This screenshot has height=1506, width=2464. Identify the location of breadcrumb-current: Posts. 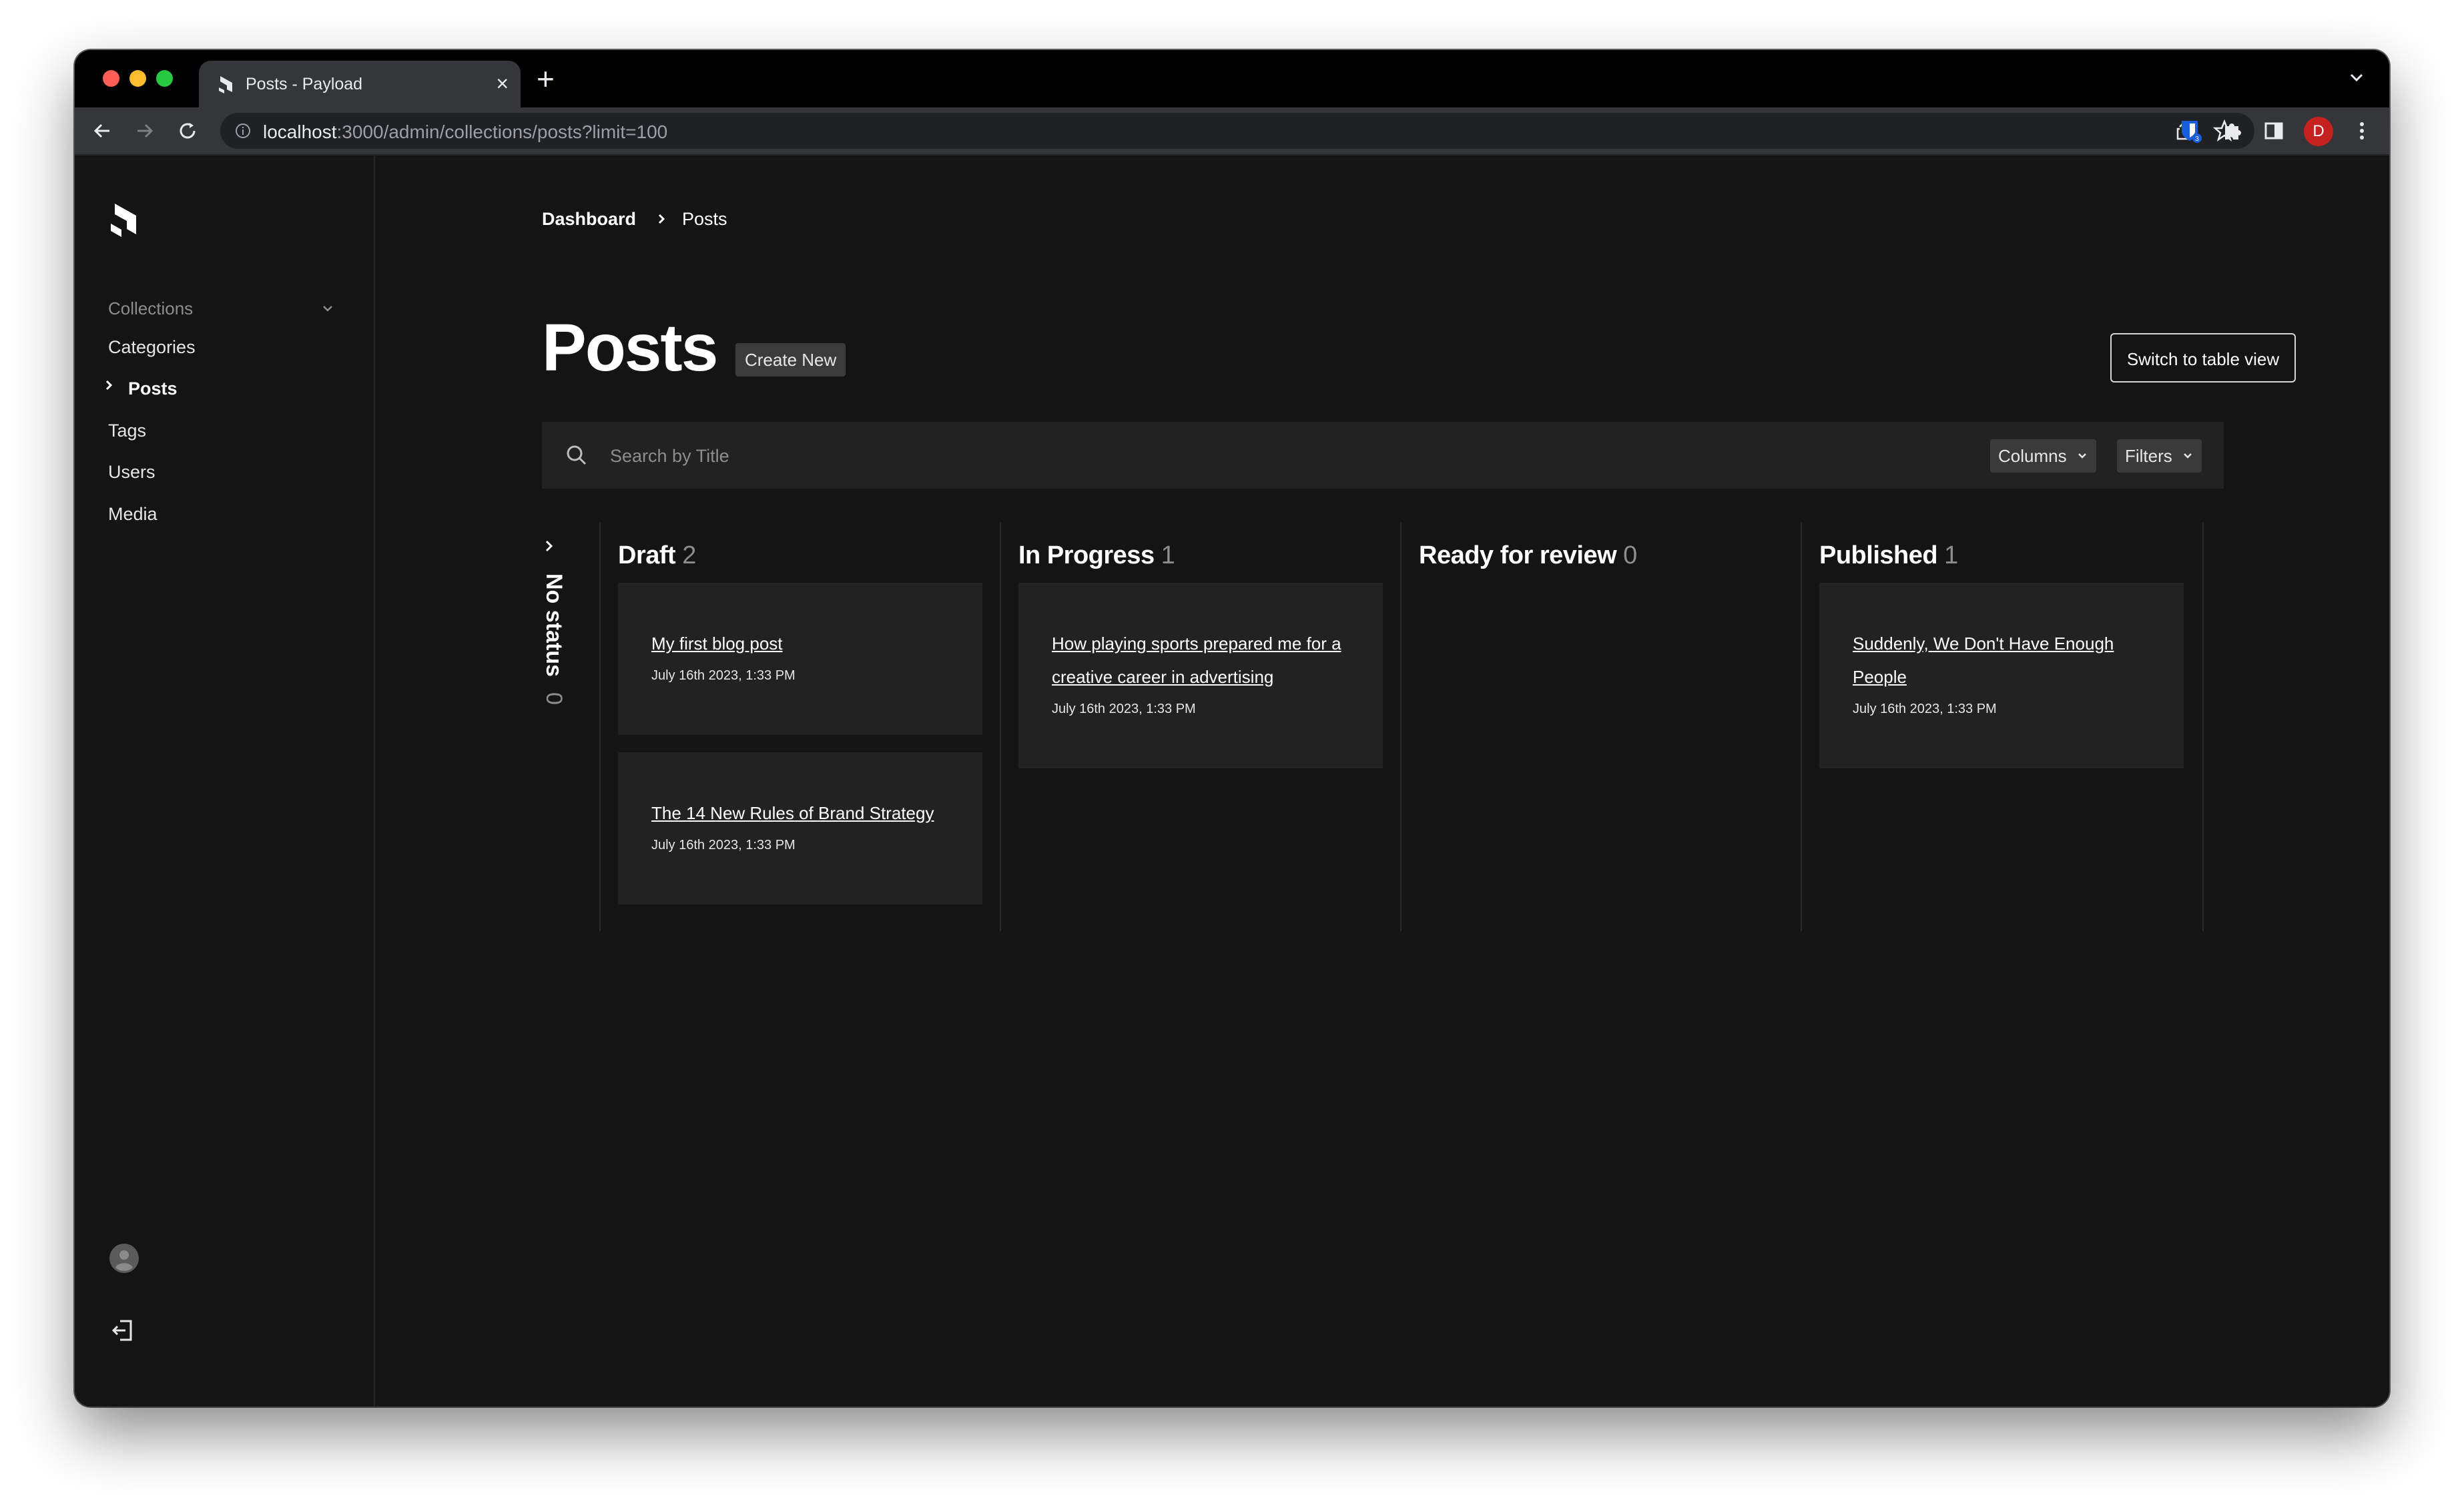
(704, 219).